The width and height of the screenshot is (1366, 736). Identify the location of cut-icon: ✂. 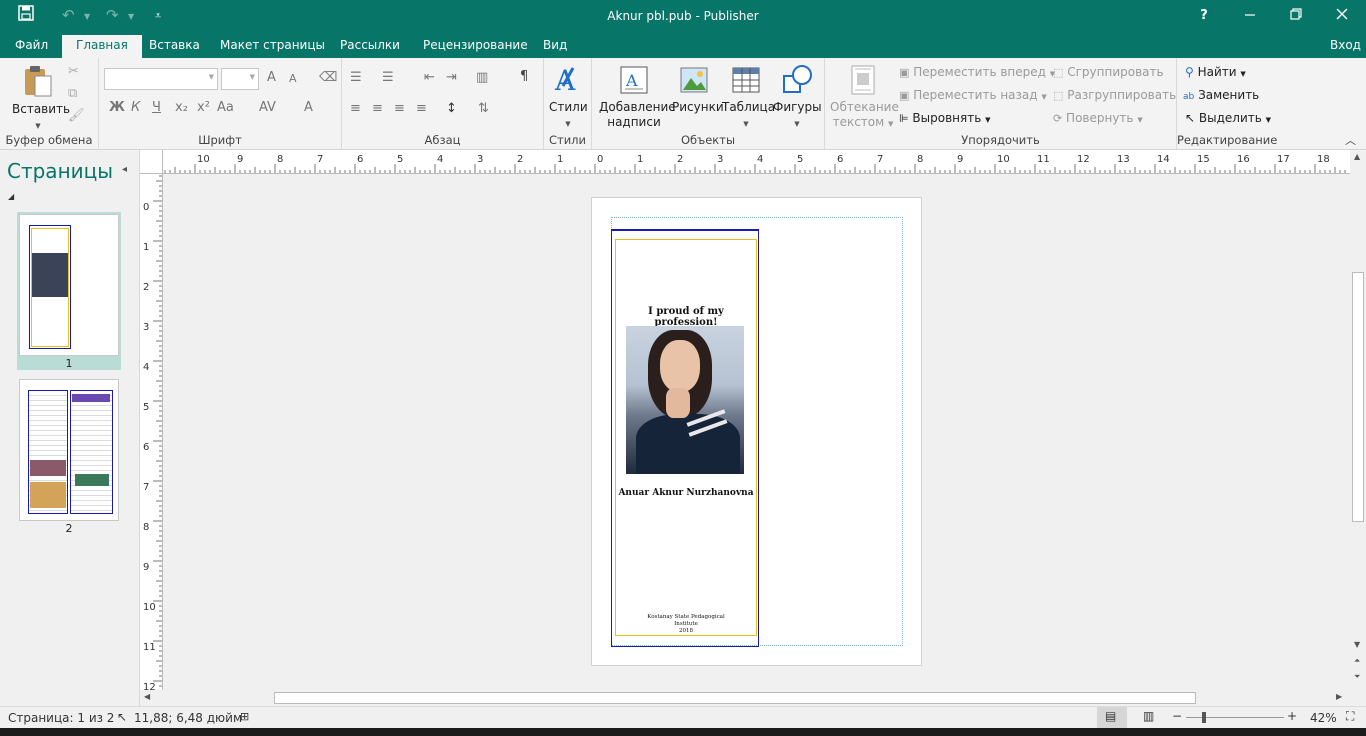
(73, 71).